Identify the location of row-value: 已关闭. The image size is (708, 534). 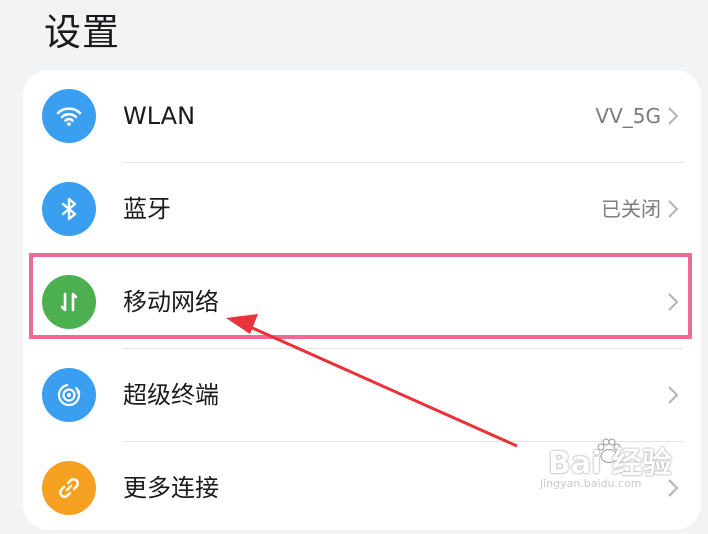
(631, 209).